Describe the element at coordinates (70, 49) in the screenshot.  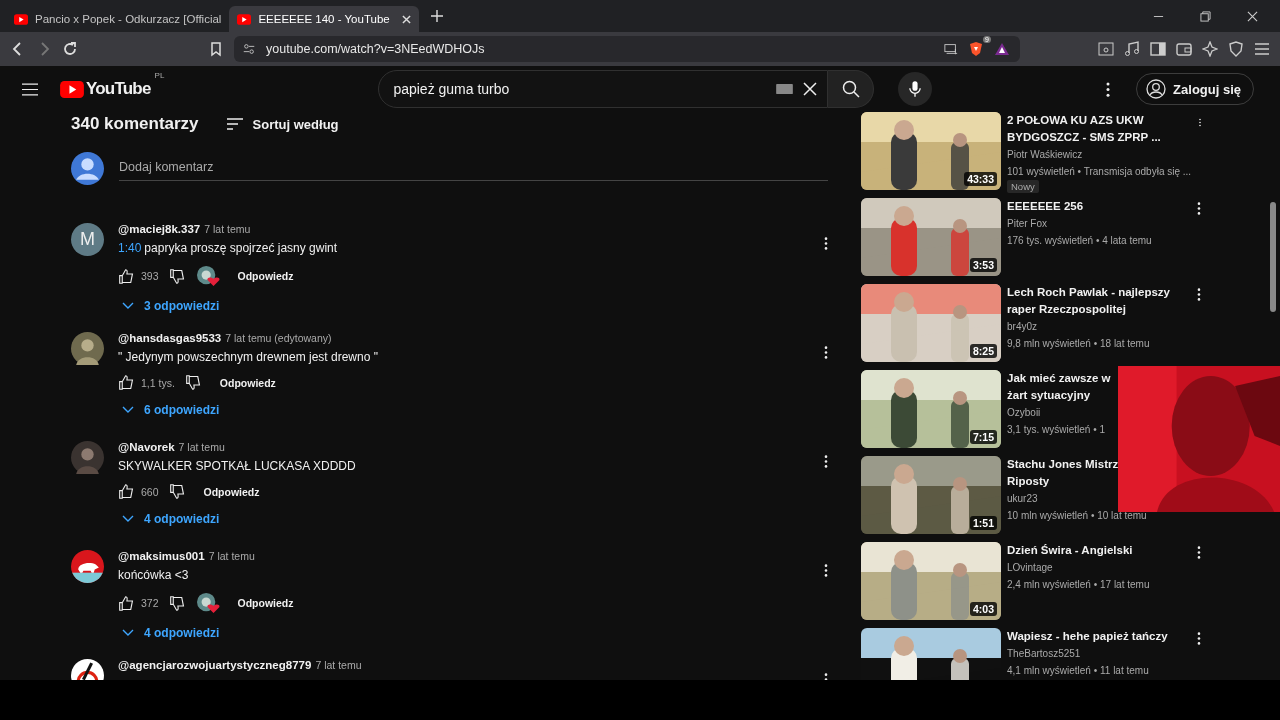
I see `reload-icon` at that location.